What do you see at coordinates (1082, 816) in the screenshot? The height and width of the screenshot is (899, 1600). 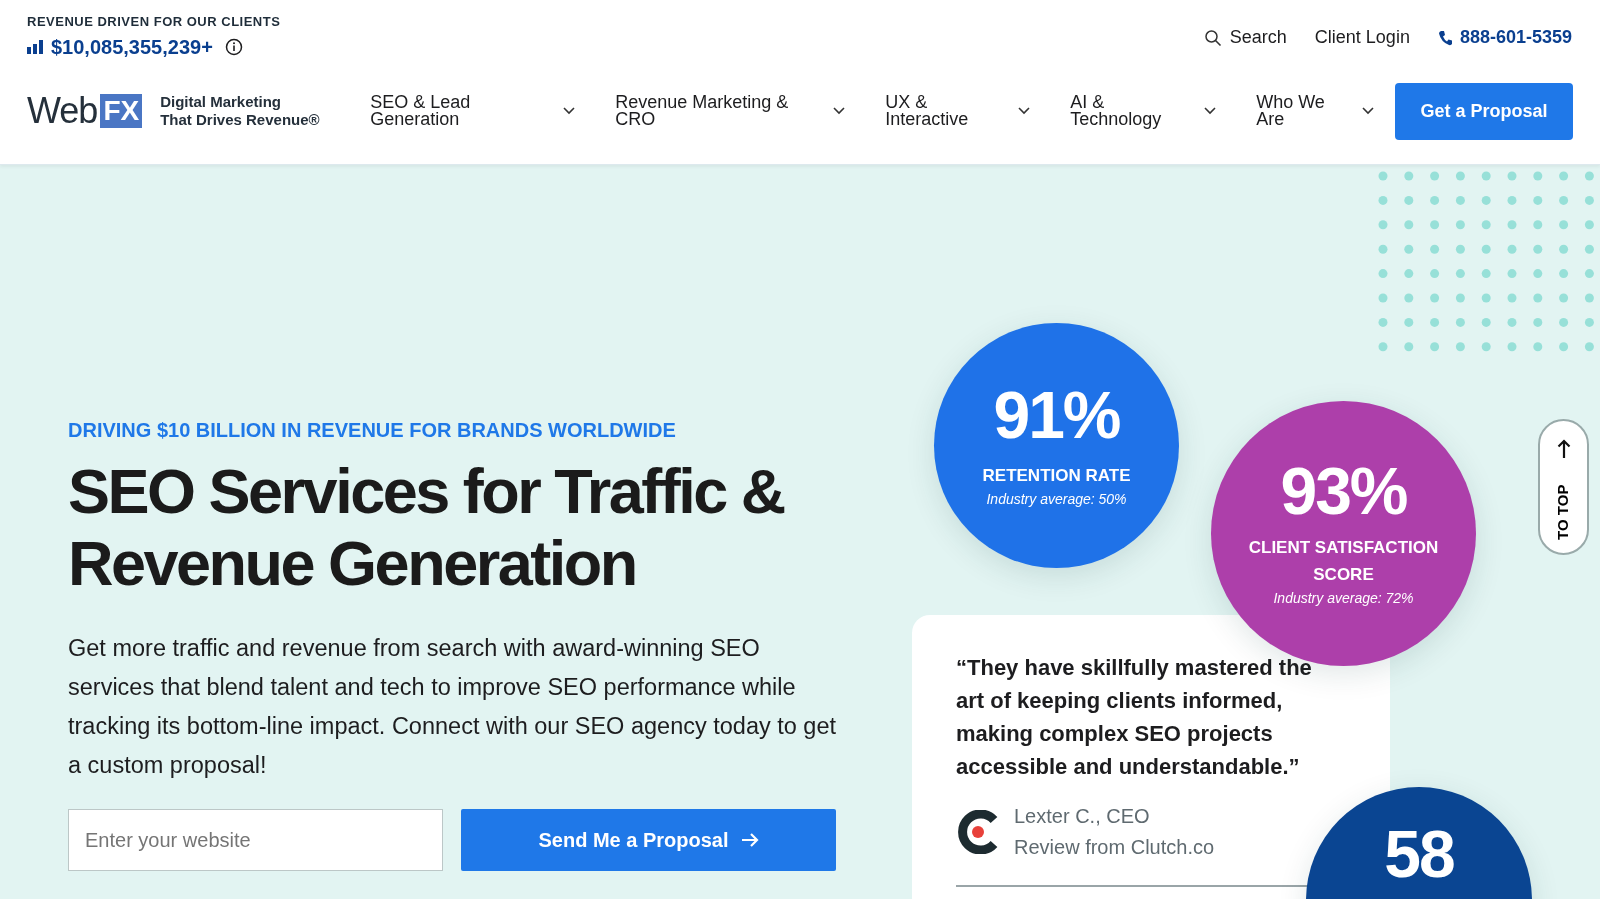 I see `testimonial-author: Lexter C., CEO` at bounding box center [1082, 816].